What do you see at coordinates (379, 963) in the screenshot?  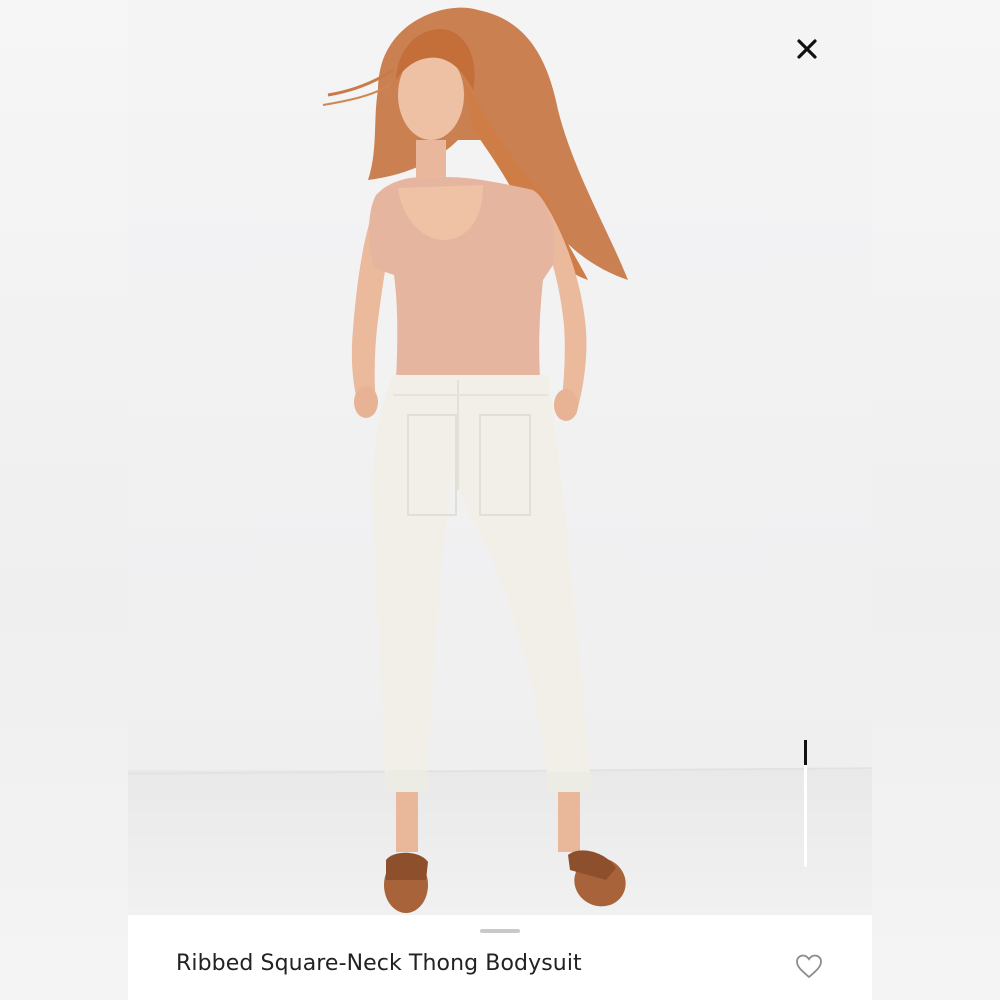 I see `product-title: Ribbed Square-Neck Thong Bodysuit` at bounding box center [379, 963].